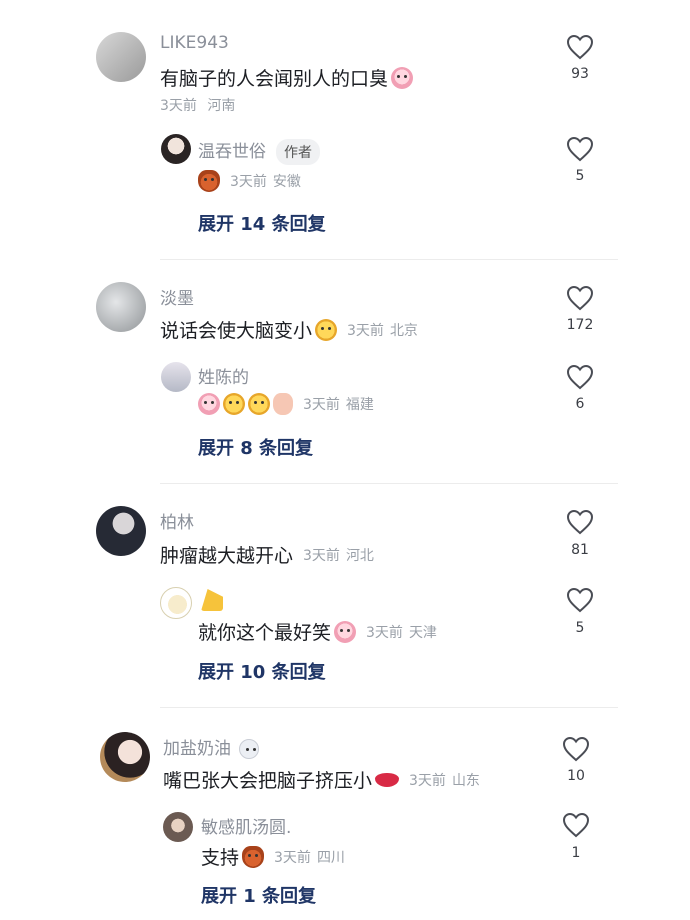 This screenshot has height=920, width=690. Describe the element at coordinates (212, 600) in the screenshot. I see `cheese-emoji-icon` at that location.